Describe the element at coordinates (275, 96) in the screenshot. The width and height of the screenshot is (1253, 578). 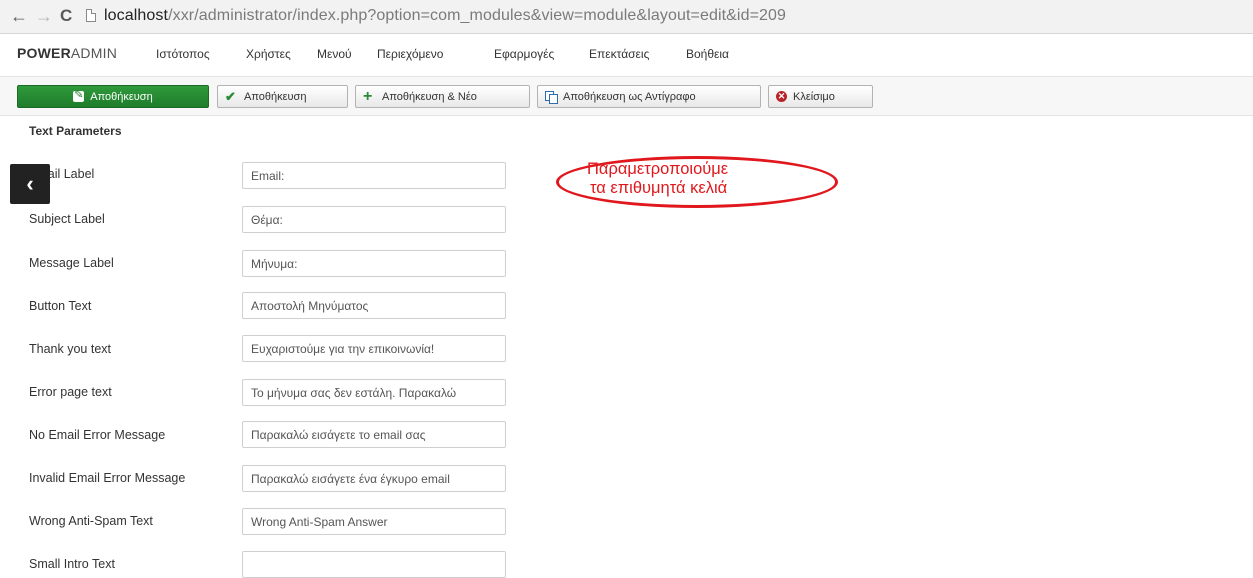
I see `save-label: Αποθήκευση` at that location.